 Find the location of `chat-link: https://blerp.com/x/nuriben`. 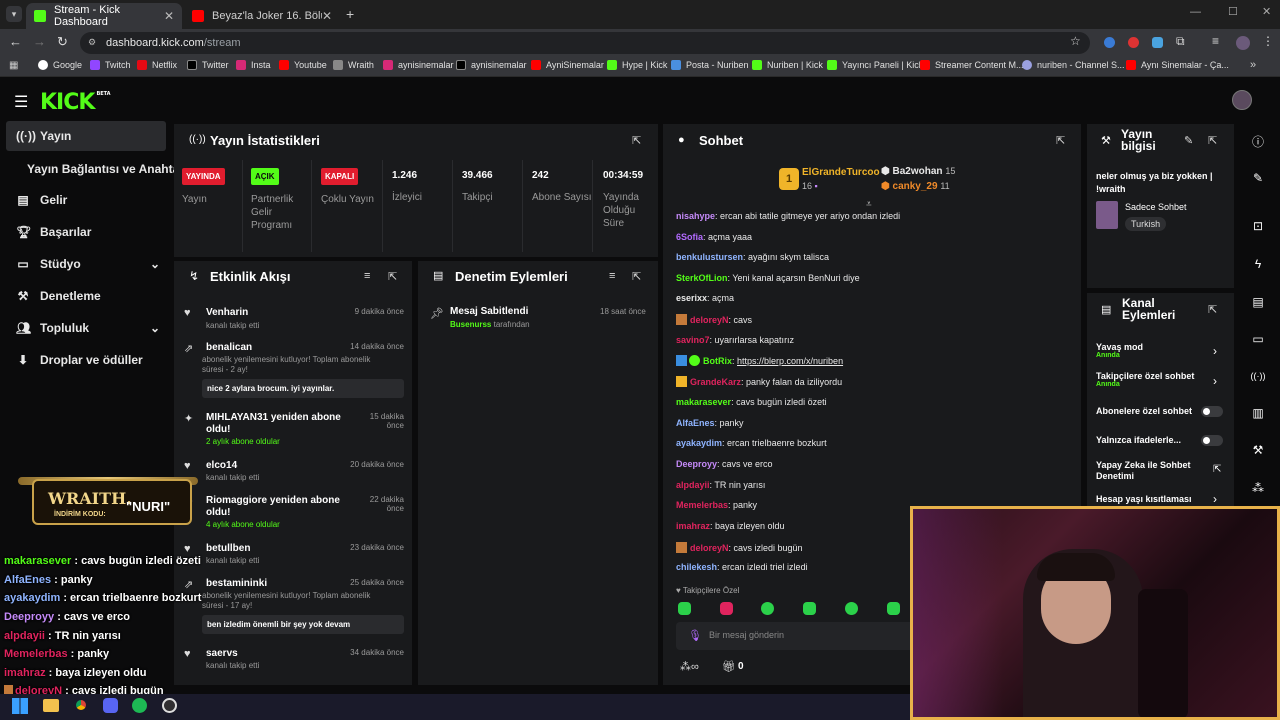

chat-link: https://blerp.com/x/nuriben is located at coordinates (790, 361).